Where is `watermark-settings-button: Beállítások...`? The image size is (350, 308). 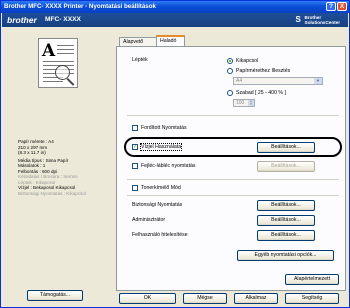
watermark-settings-button: Beállítások... is located at coordinates (286, 147).